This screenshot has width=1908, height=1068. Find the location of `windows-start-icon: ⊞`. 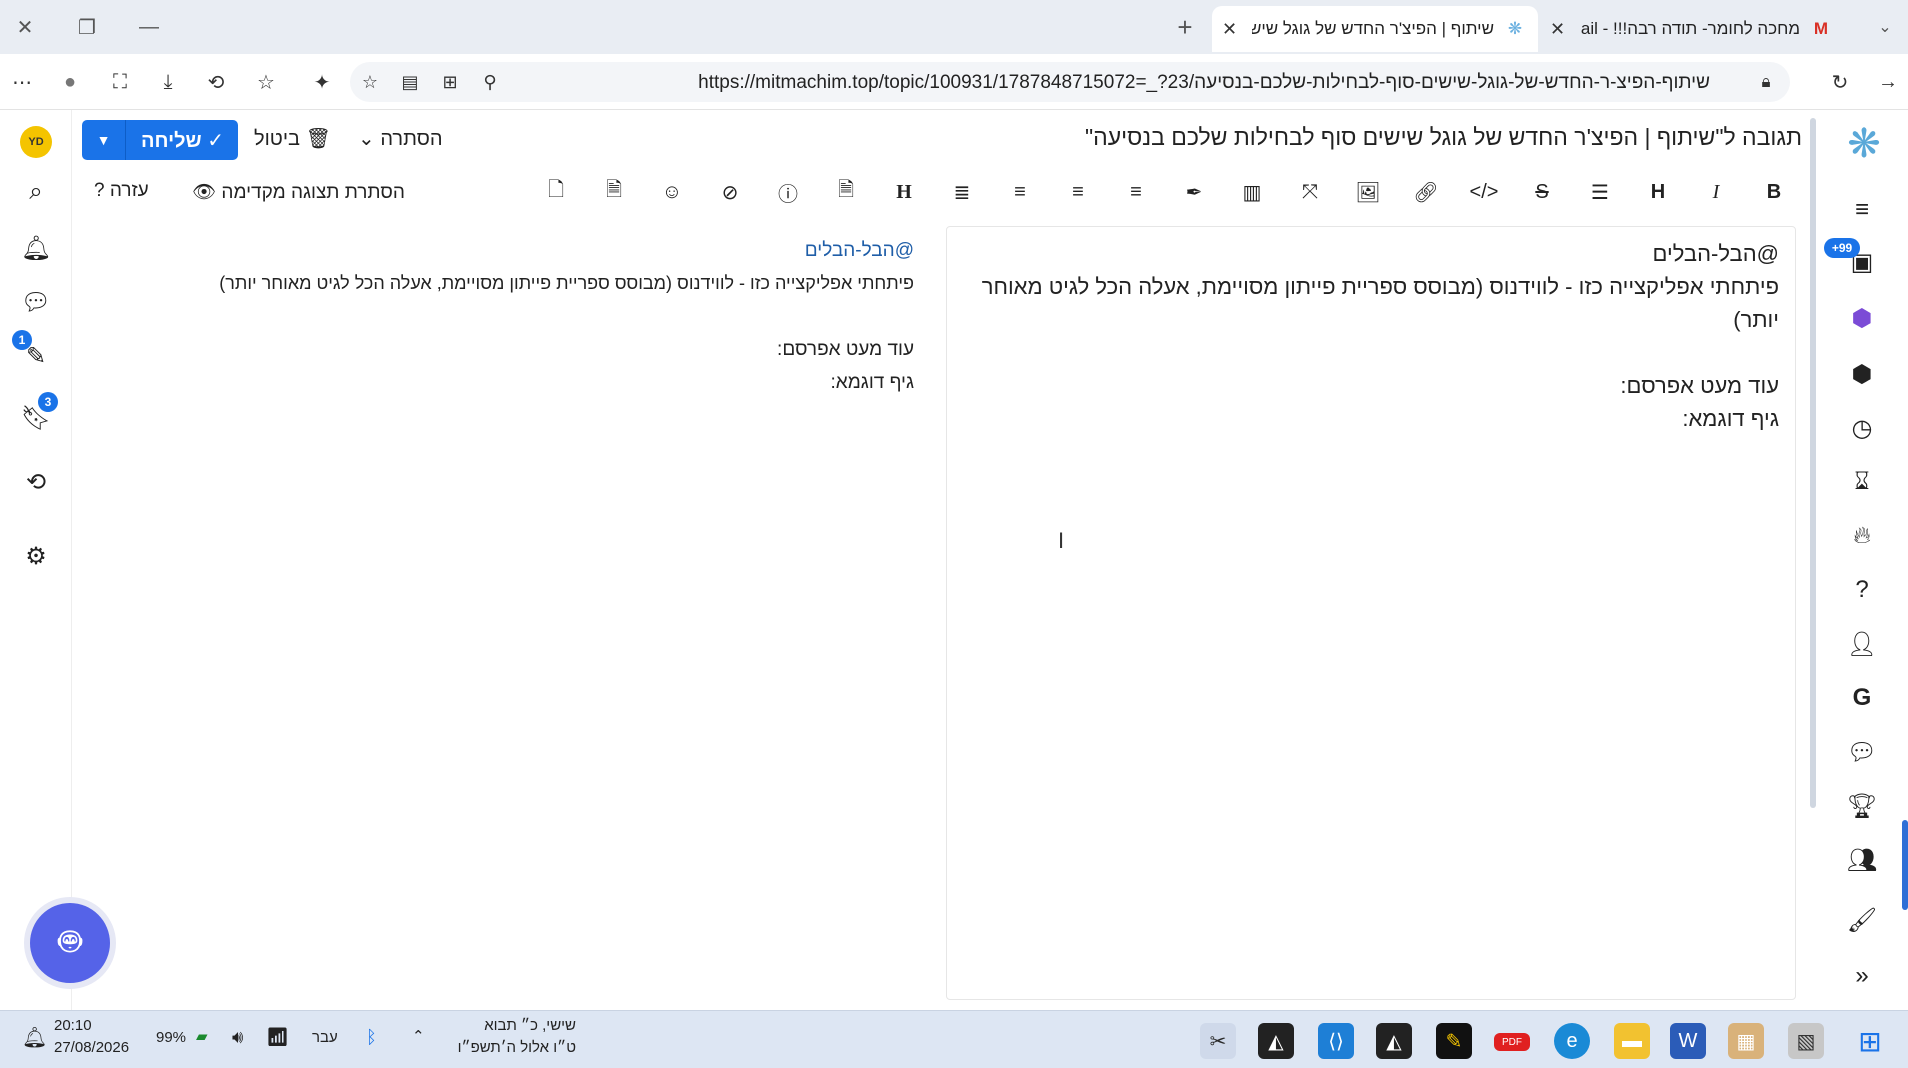

windows-start-icon: ⊞ is located at coordinates (1870, 1041).